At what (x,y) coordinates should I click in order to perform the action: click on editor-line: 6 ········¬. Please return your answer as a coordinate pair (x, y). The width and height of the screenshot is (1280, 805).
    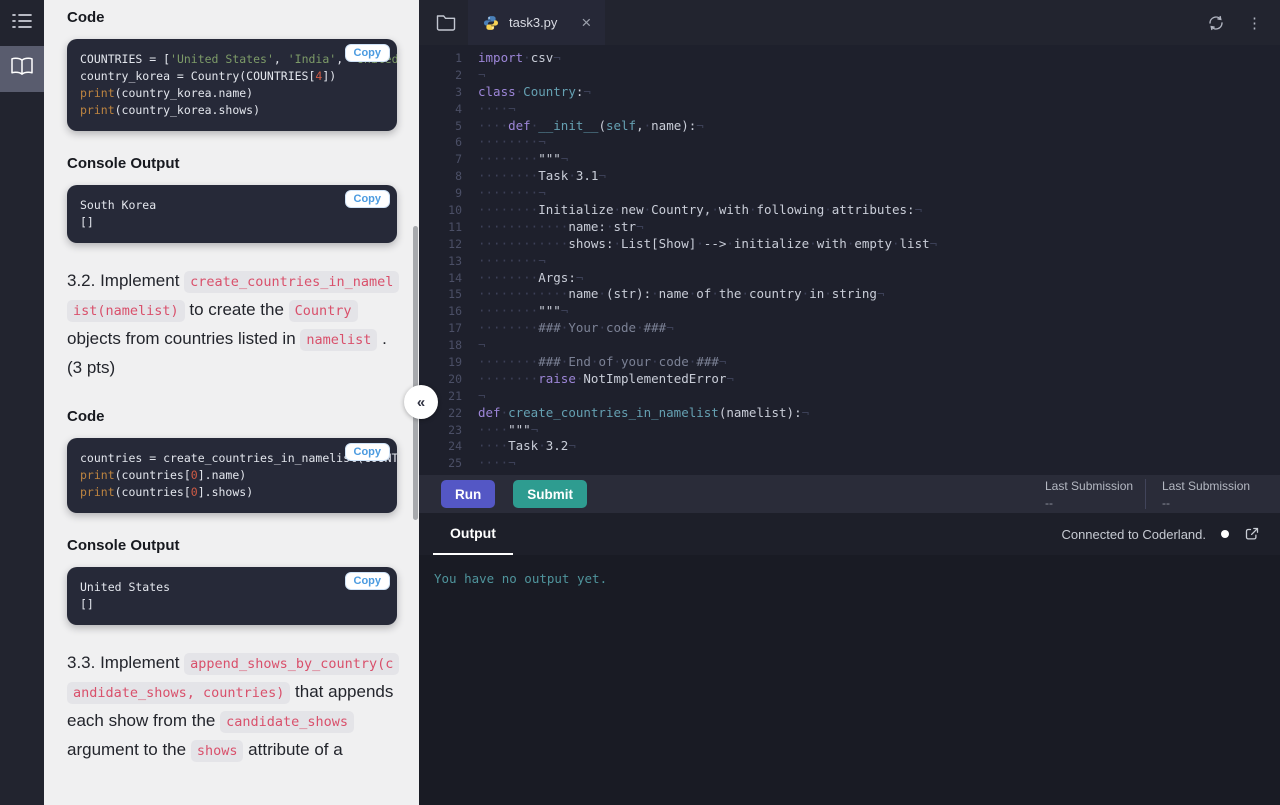
    Looking at the image, I should click on (849, 142).